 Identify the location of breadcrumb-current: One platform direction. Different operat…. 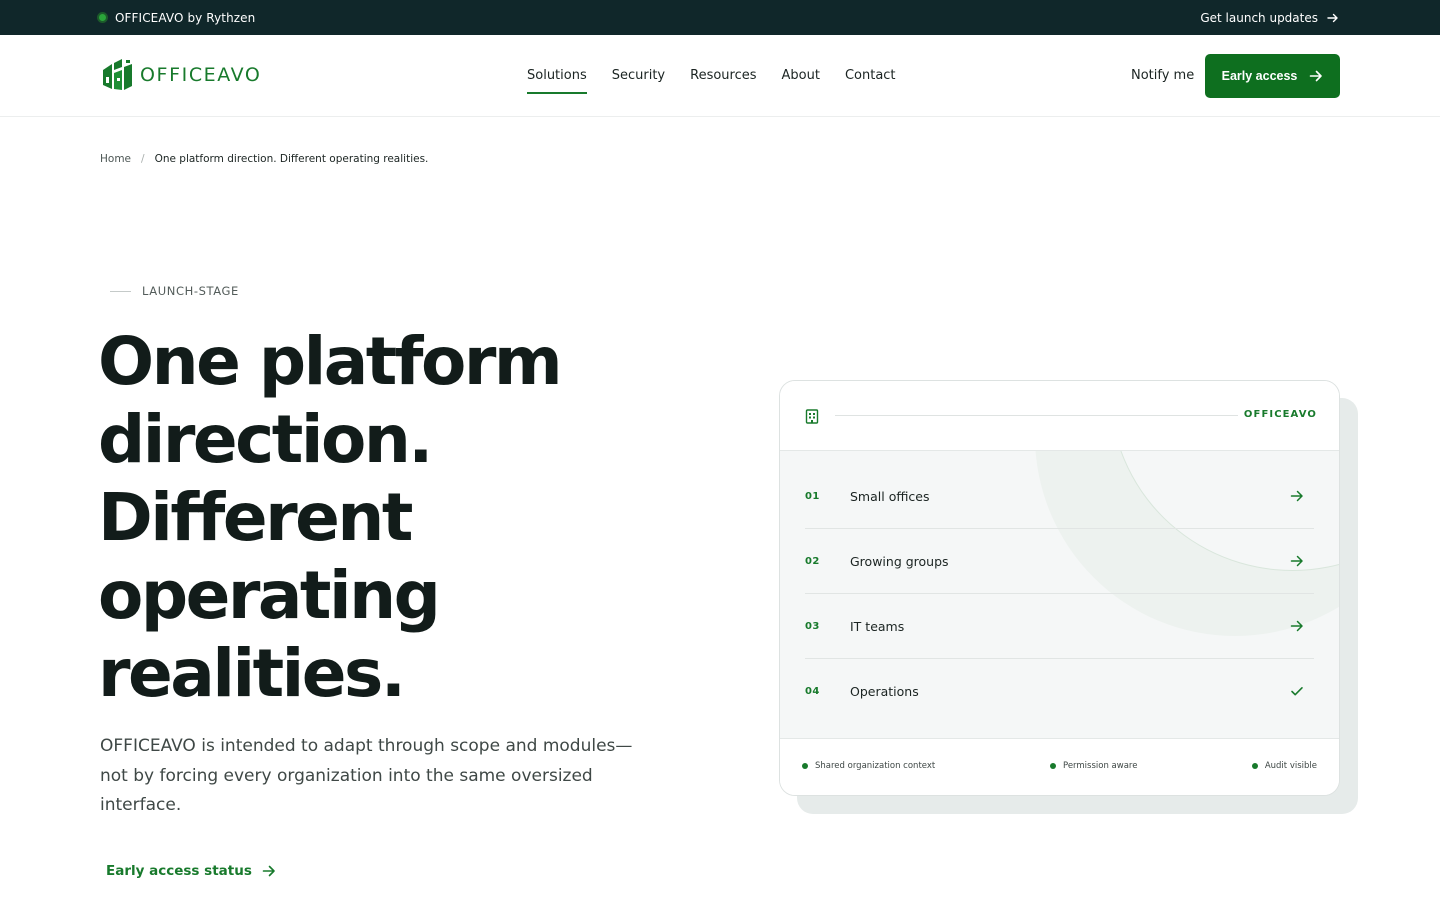
(291, 159).